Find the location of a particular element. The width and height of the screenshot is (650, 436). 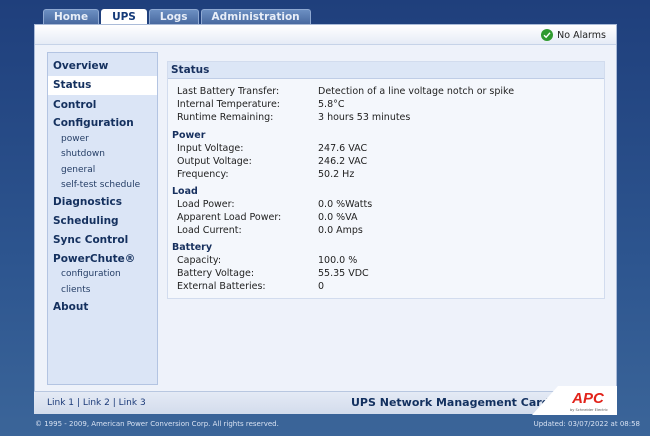

label-external-batteries: External Batteries: is located at coordinates (221, 286).